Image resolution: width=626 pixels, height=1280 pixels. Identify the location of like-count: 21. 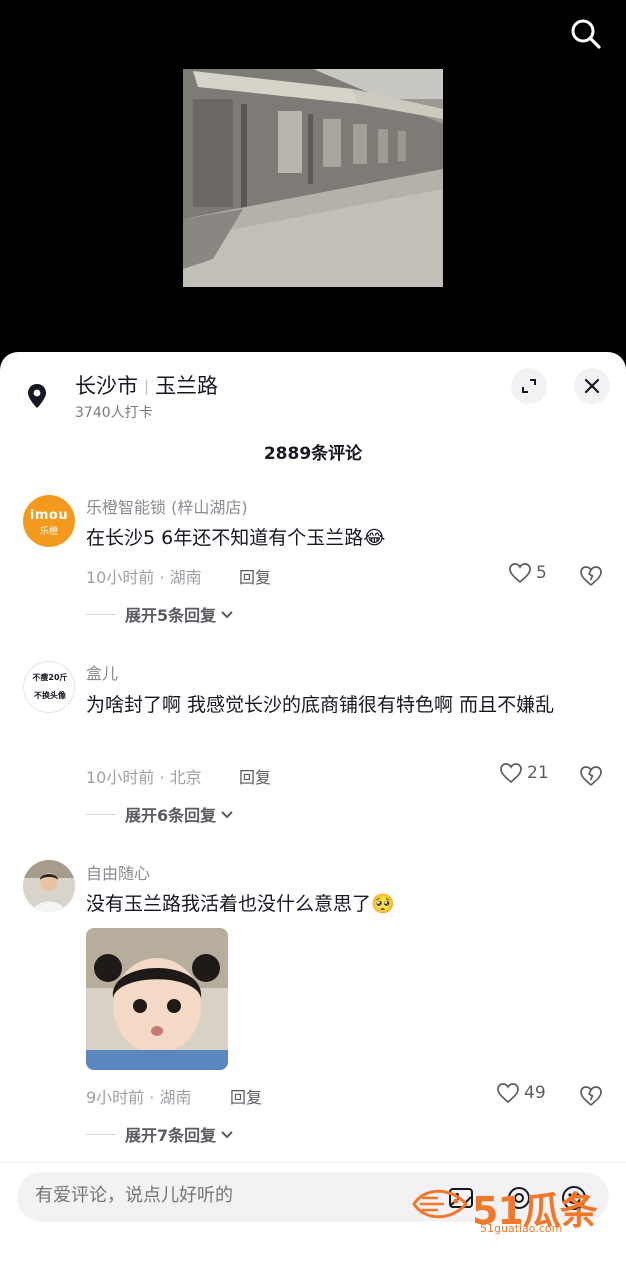
(538, 773).